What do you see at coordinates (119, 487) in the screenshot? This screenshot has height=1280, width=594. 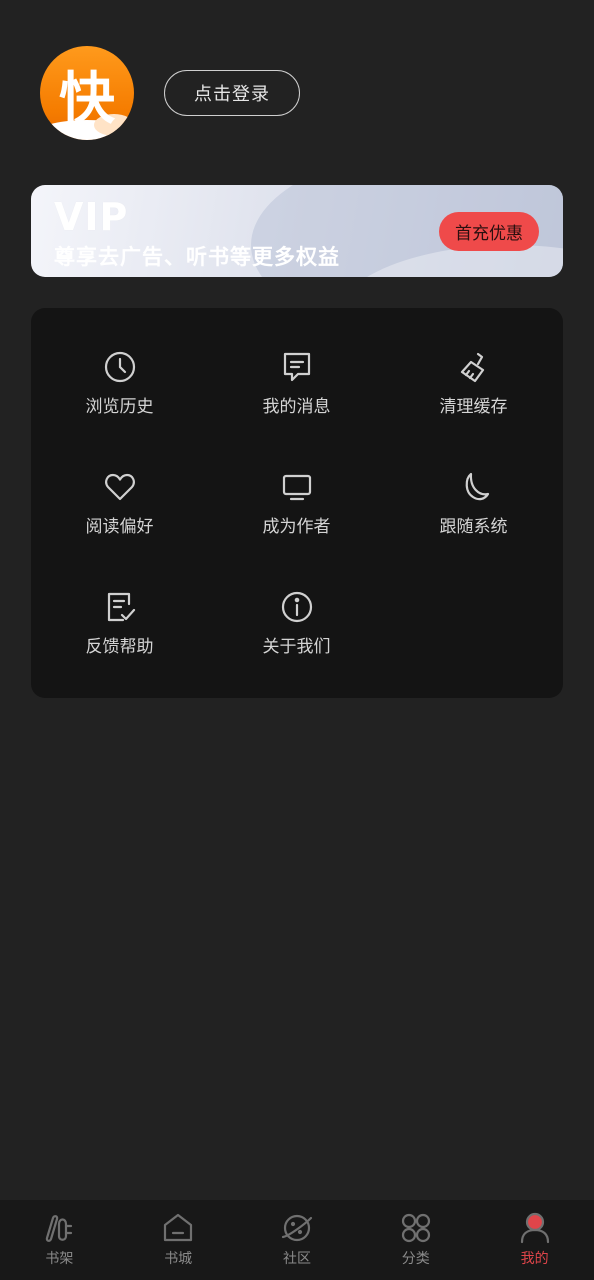 I see `heart-icon` at bounding box center [119, 487].